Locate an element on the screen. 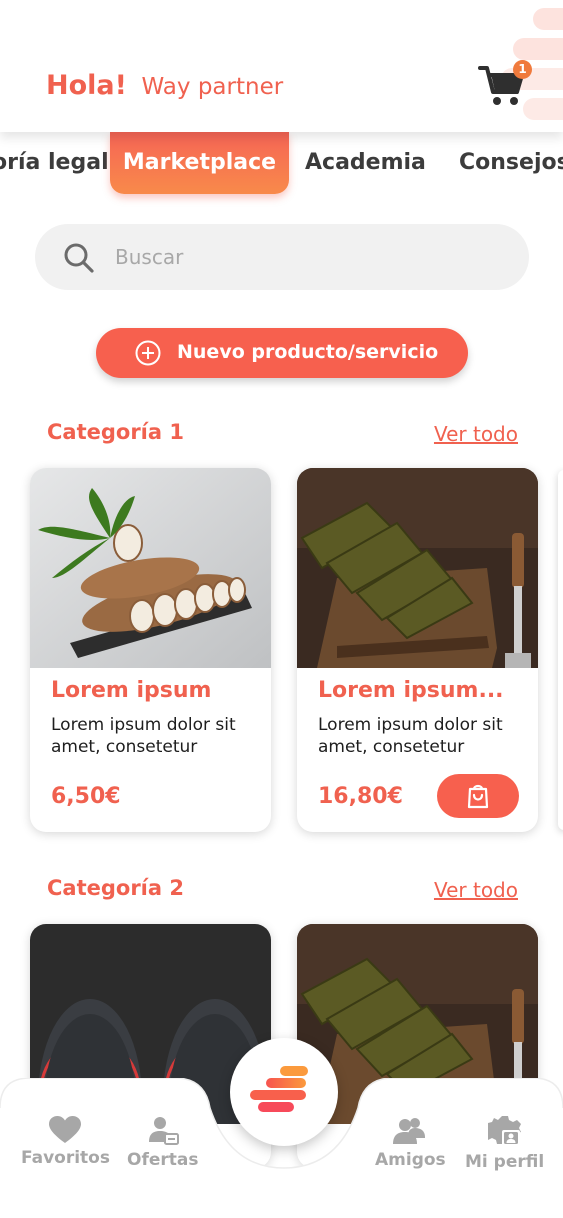  profile-settings-icon is located at coordinates (504, 1131).